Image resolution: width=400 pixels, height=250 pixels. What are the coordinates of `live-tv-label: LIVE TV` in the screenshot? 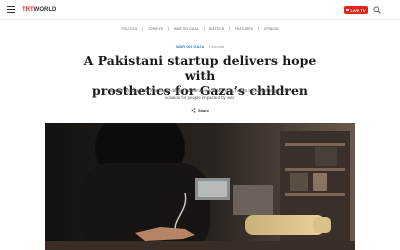 It's located at (358, 10).